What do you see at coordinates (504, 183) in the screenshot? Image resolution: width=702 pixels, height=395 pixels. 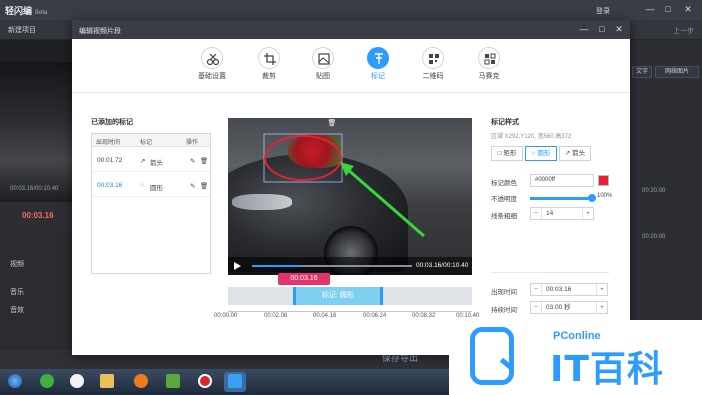 I see `color-label: 标记颜色` at bounding box center [504, 183].